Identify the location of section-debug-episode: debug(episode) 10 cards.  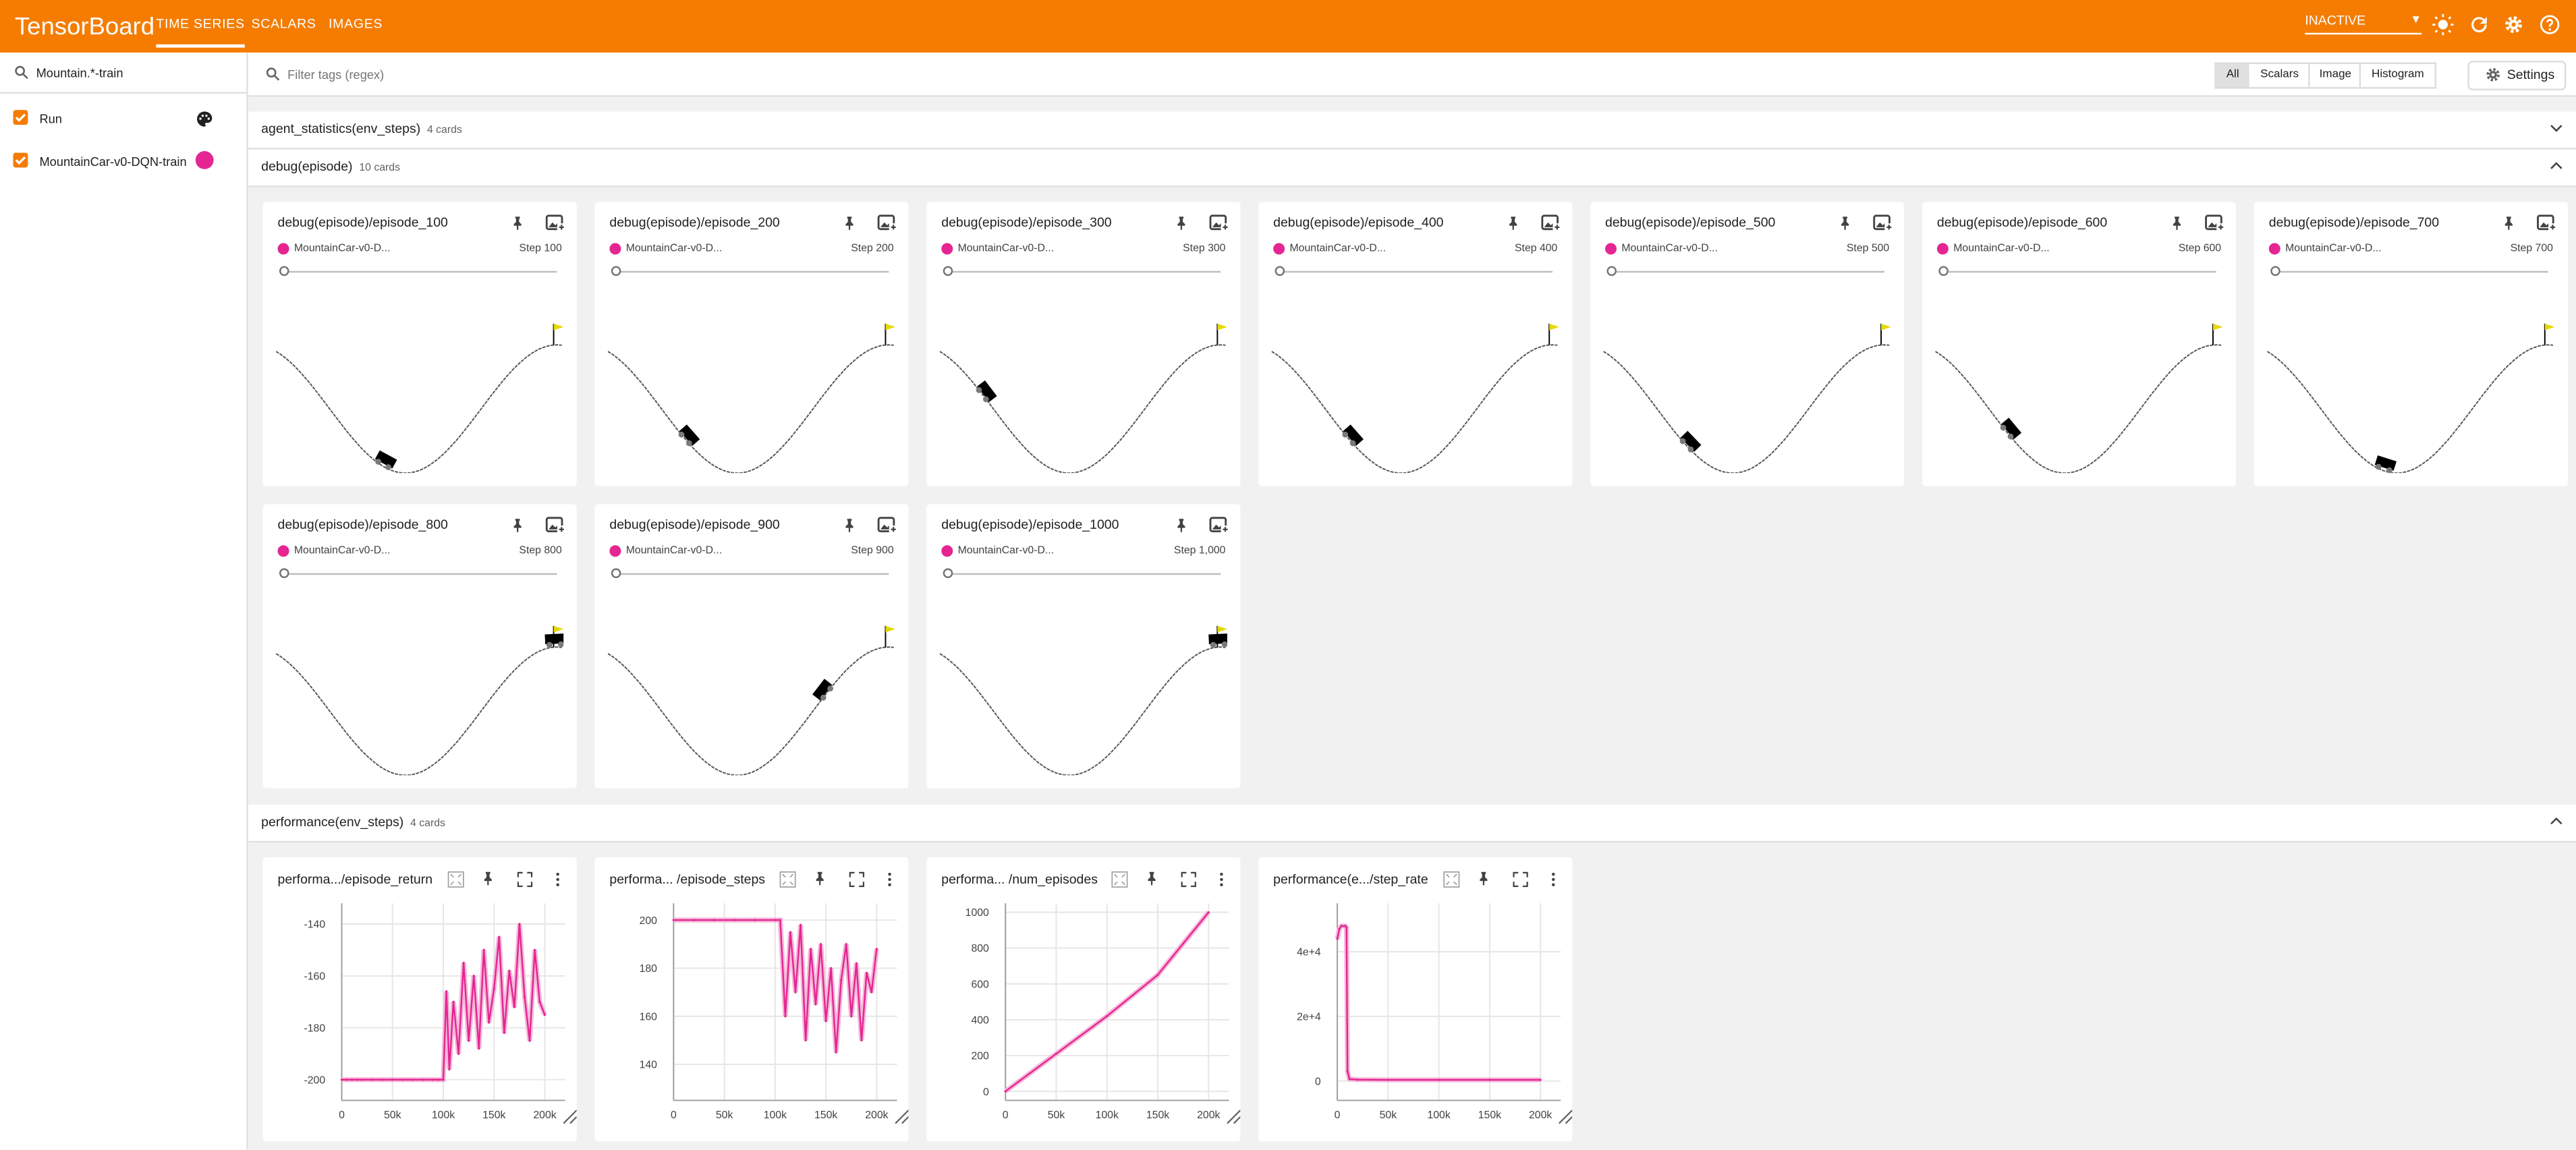
(1412, 168).